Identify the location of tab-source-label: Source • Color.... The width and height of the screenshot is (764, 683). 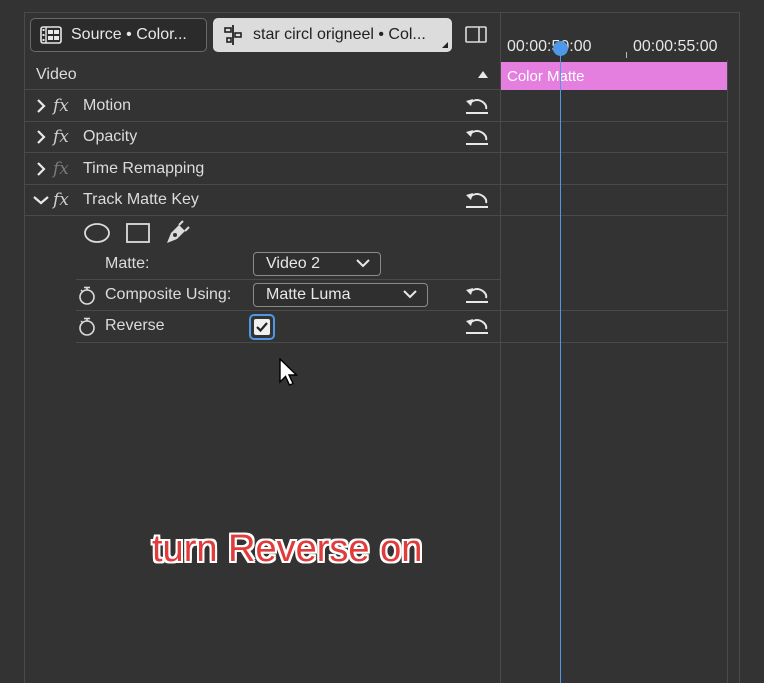
(129, 34).